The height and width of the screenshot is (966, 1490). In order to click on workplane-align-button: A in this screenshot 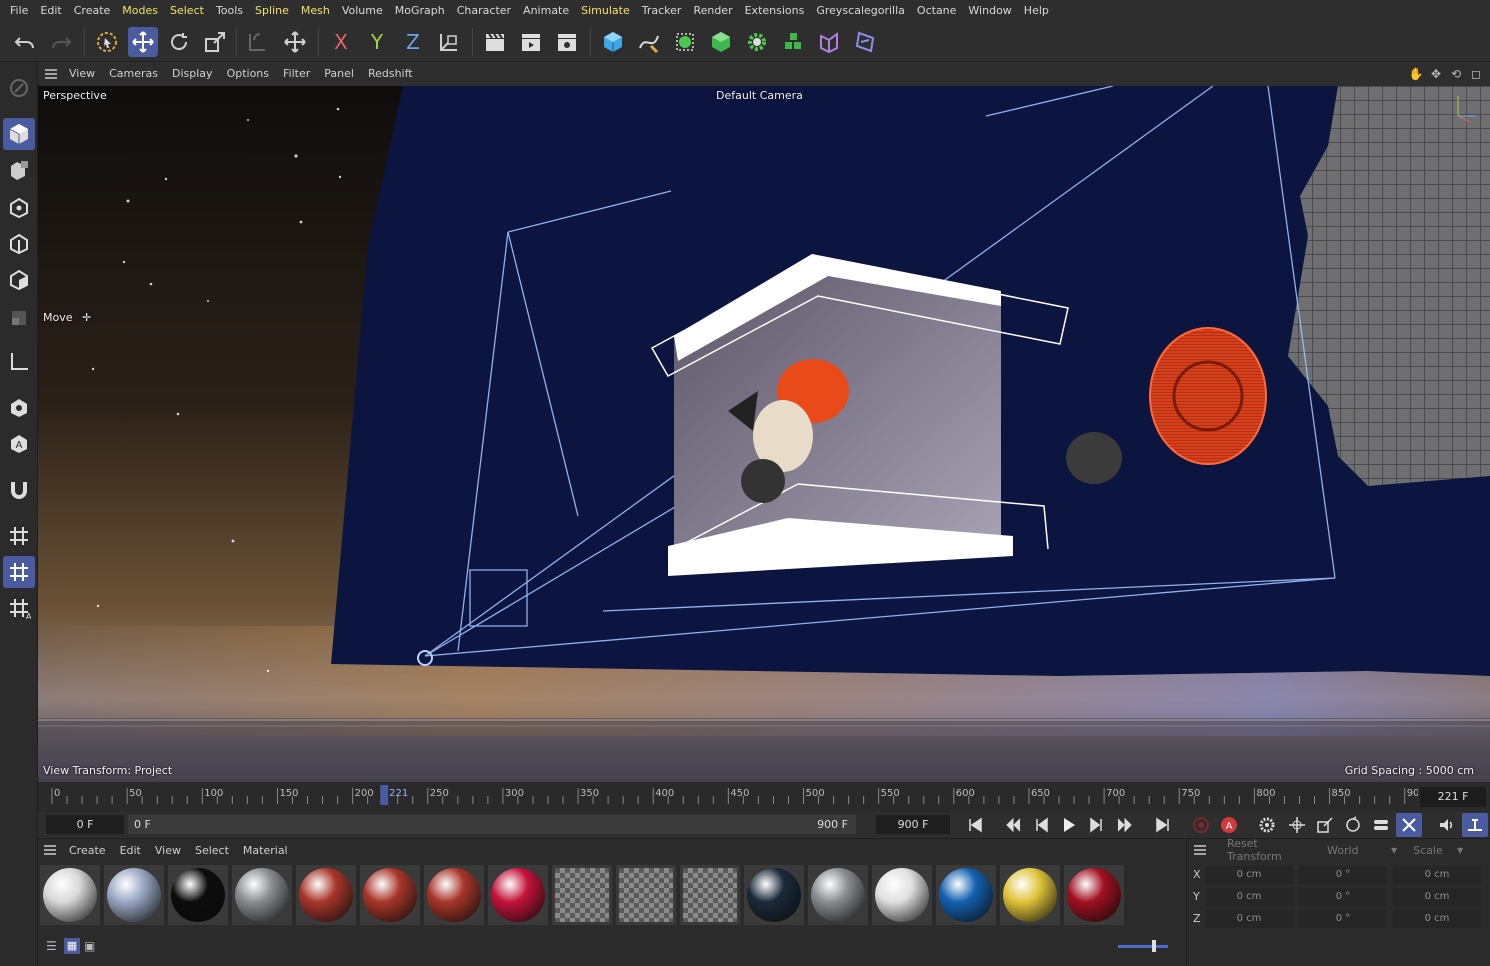, I will do `click(19, 608)`.